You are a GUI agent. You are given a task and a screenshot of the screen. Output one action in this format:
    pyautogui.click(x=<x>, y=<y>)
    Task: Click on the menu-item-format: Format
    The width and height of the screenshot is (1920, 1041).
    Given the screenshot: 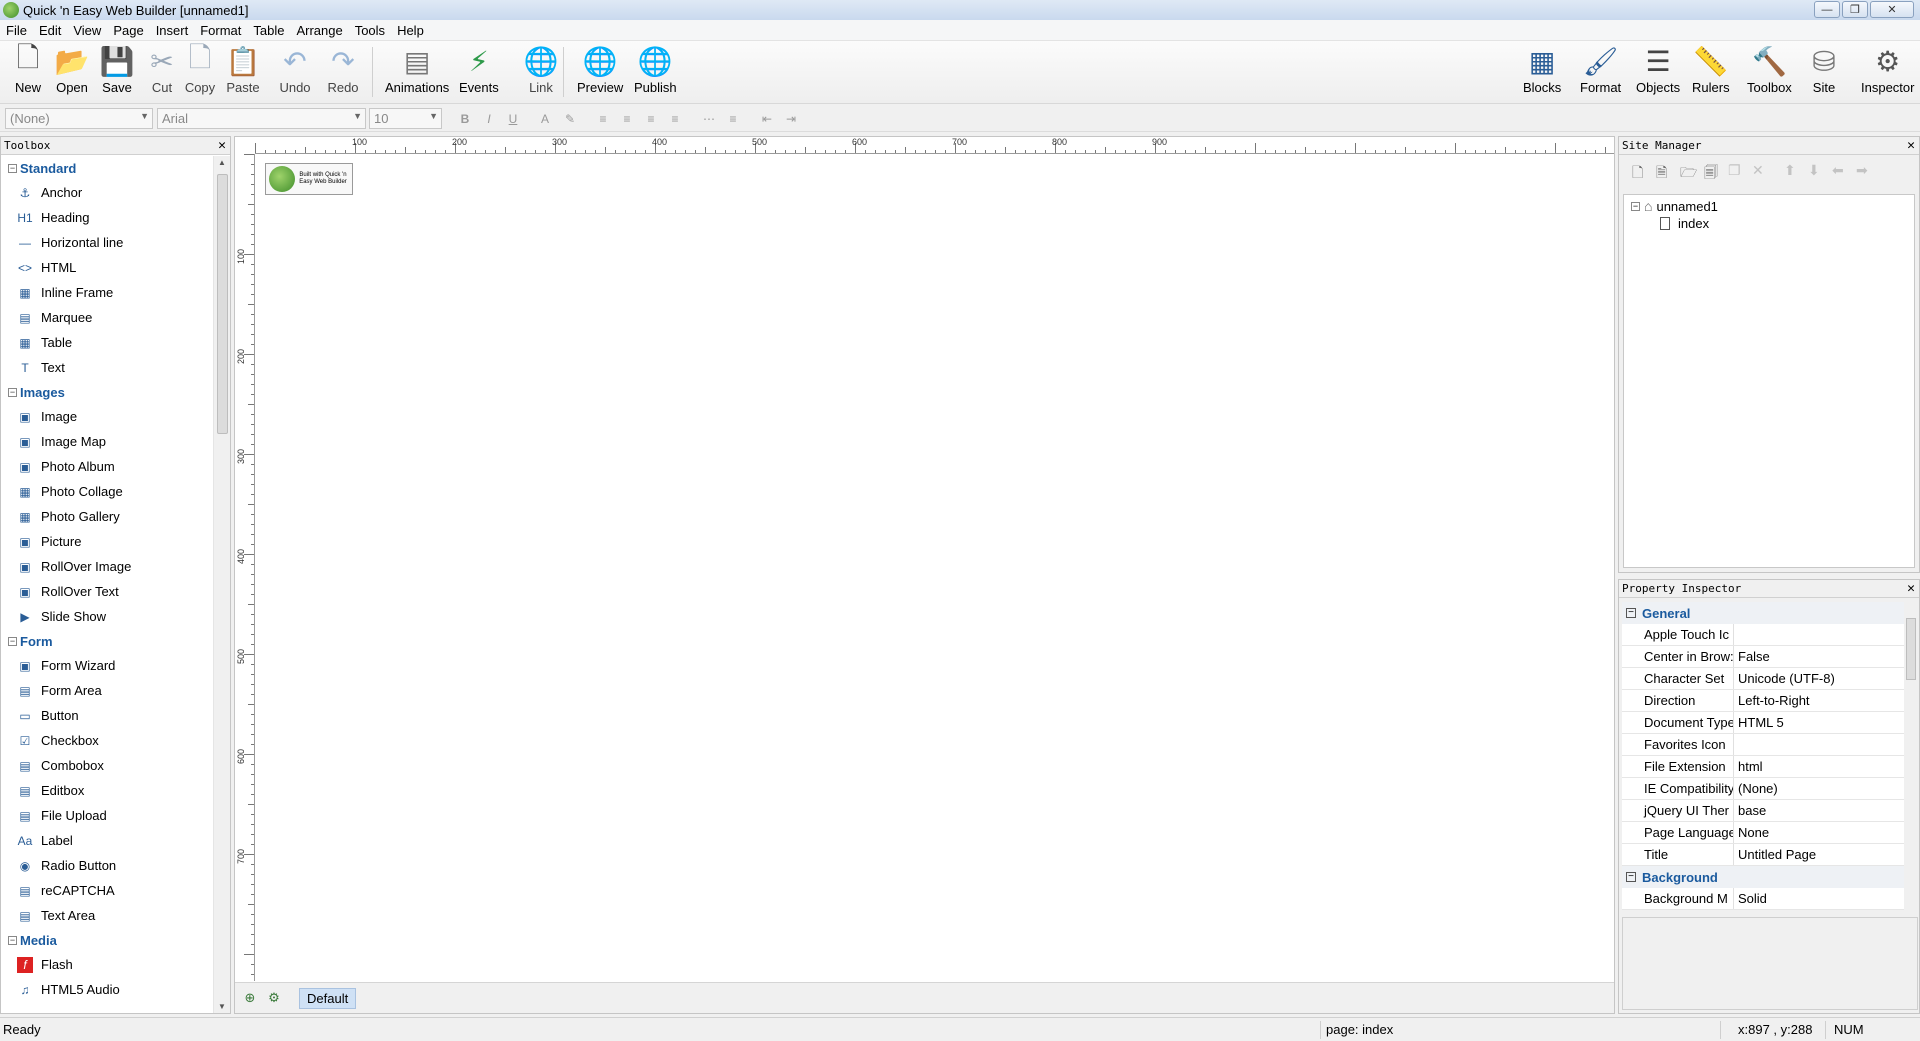 What is the action you would take?
    pyautogui.click(x=220, y=30)
    